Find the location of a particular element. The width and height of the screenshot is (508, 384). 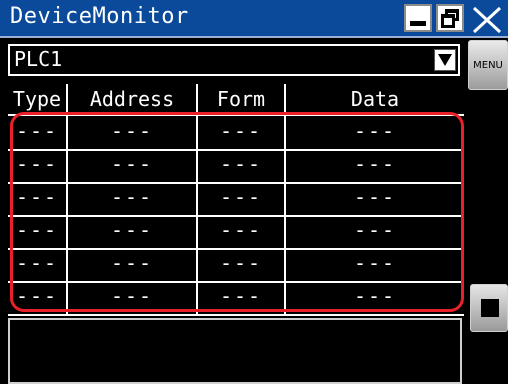

title-bar: DeviceMonitor is located at coordinates (254, 19).